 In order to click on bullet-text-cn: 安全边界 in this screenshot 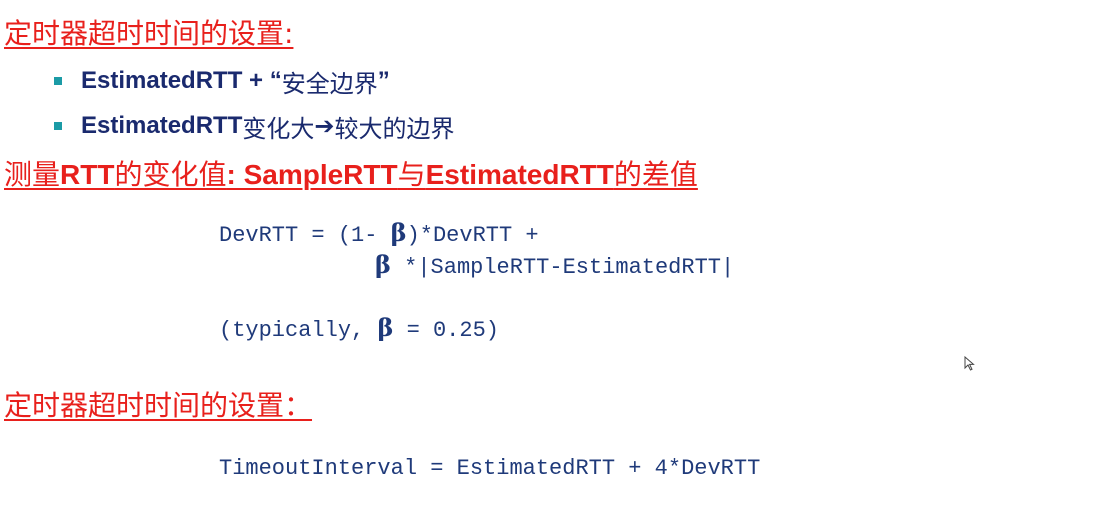, I will do `click(329, 83)`.